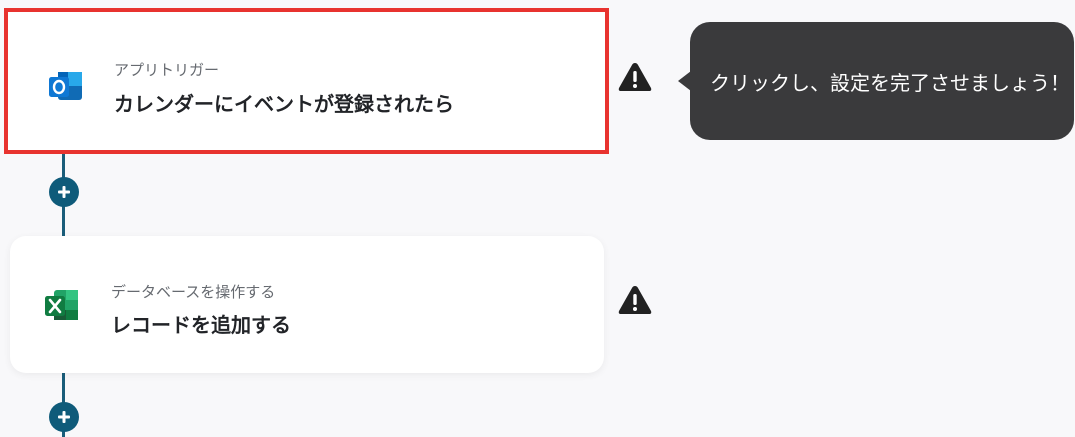 This screenshot has width=1075, height=437. I want to click on tooltip-text: クリックし、設定を完了させましょう！, so click(890, 82).